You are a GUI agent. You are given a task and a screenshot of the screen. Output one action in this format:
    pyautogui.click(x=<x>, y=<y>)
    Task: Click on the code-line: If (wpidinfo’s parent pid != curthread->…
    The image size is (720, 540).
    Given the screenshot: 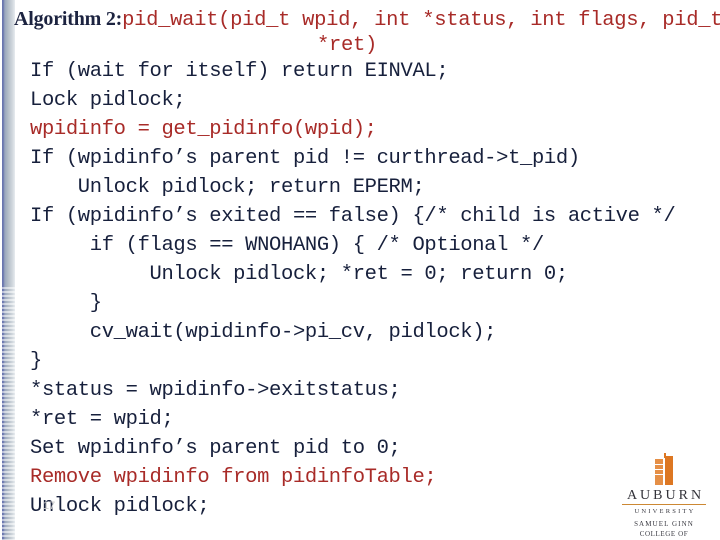 What is the action you would take?
    pyautogui.click(x=305, y=158)
    